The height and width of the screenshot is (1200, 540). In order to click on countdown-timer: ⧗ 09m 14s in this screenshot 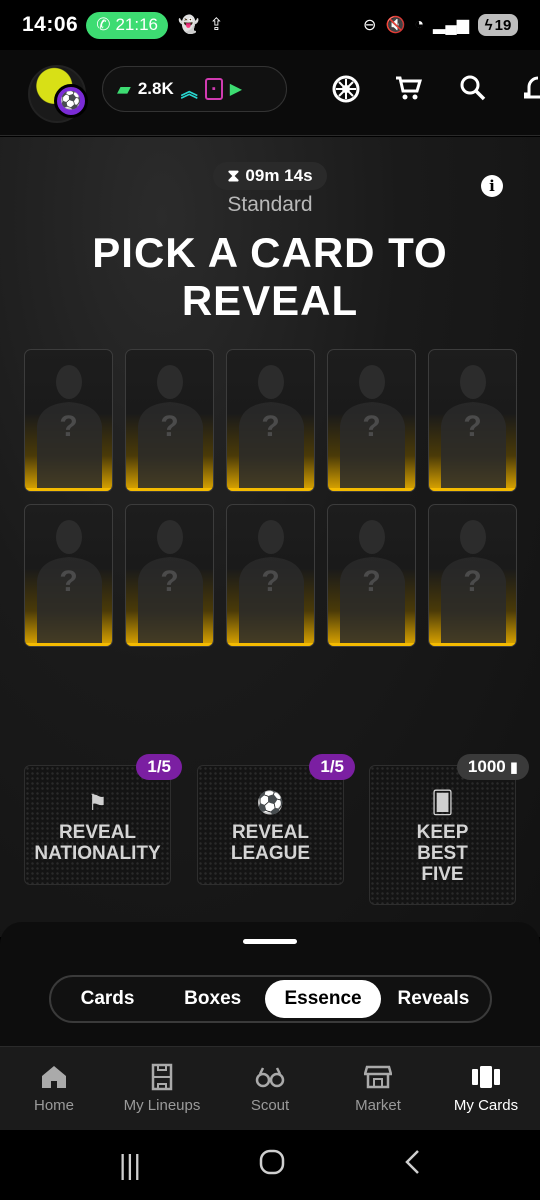, I will do `click(270, 176)`.